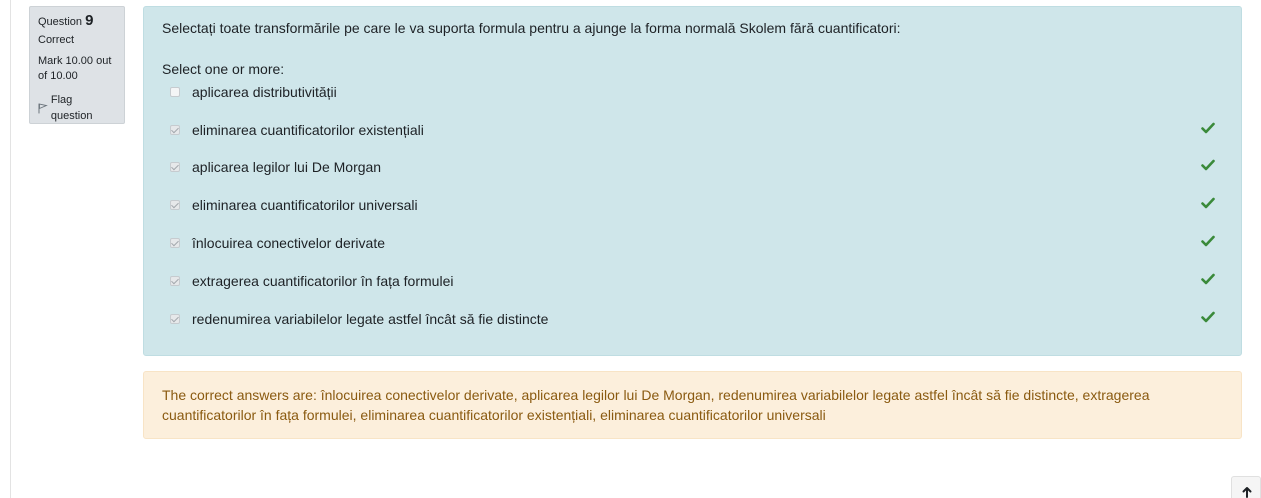 The image size is (1261, 498). What do you see at coordinates (305, 205) in the screenshot?
I see `answer-option-label: eliminarea cuantificatorilor universali` at bounding box center [305, 205].